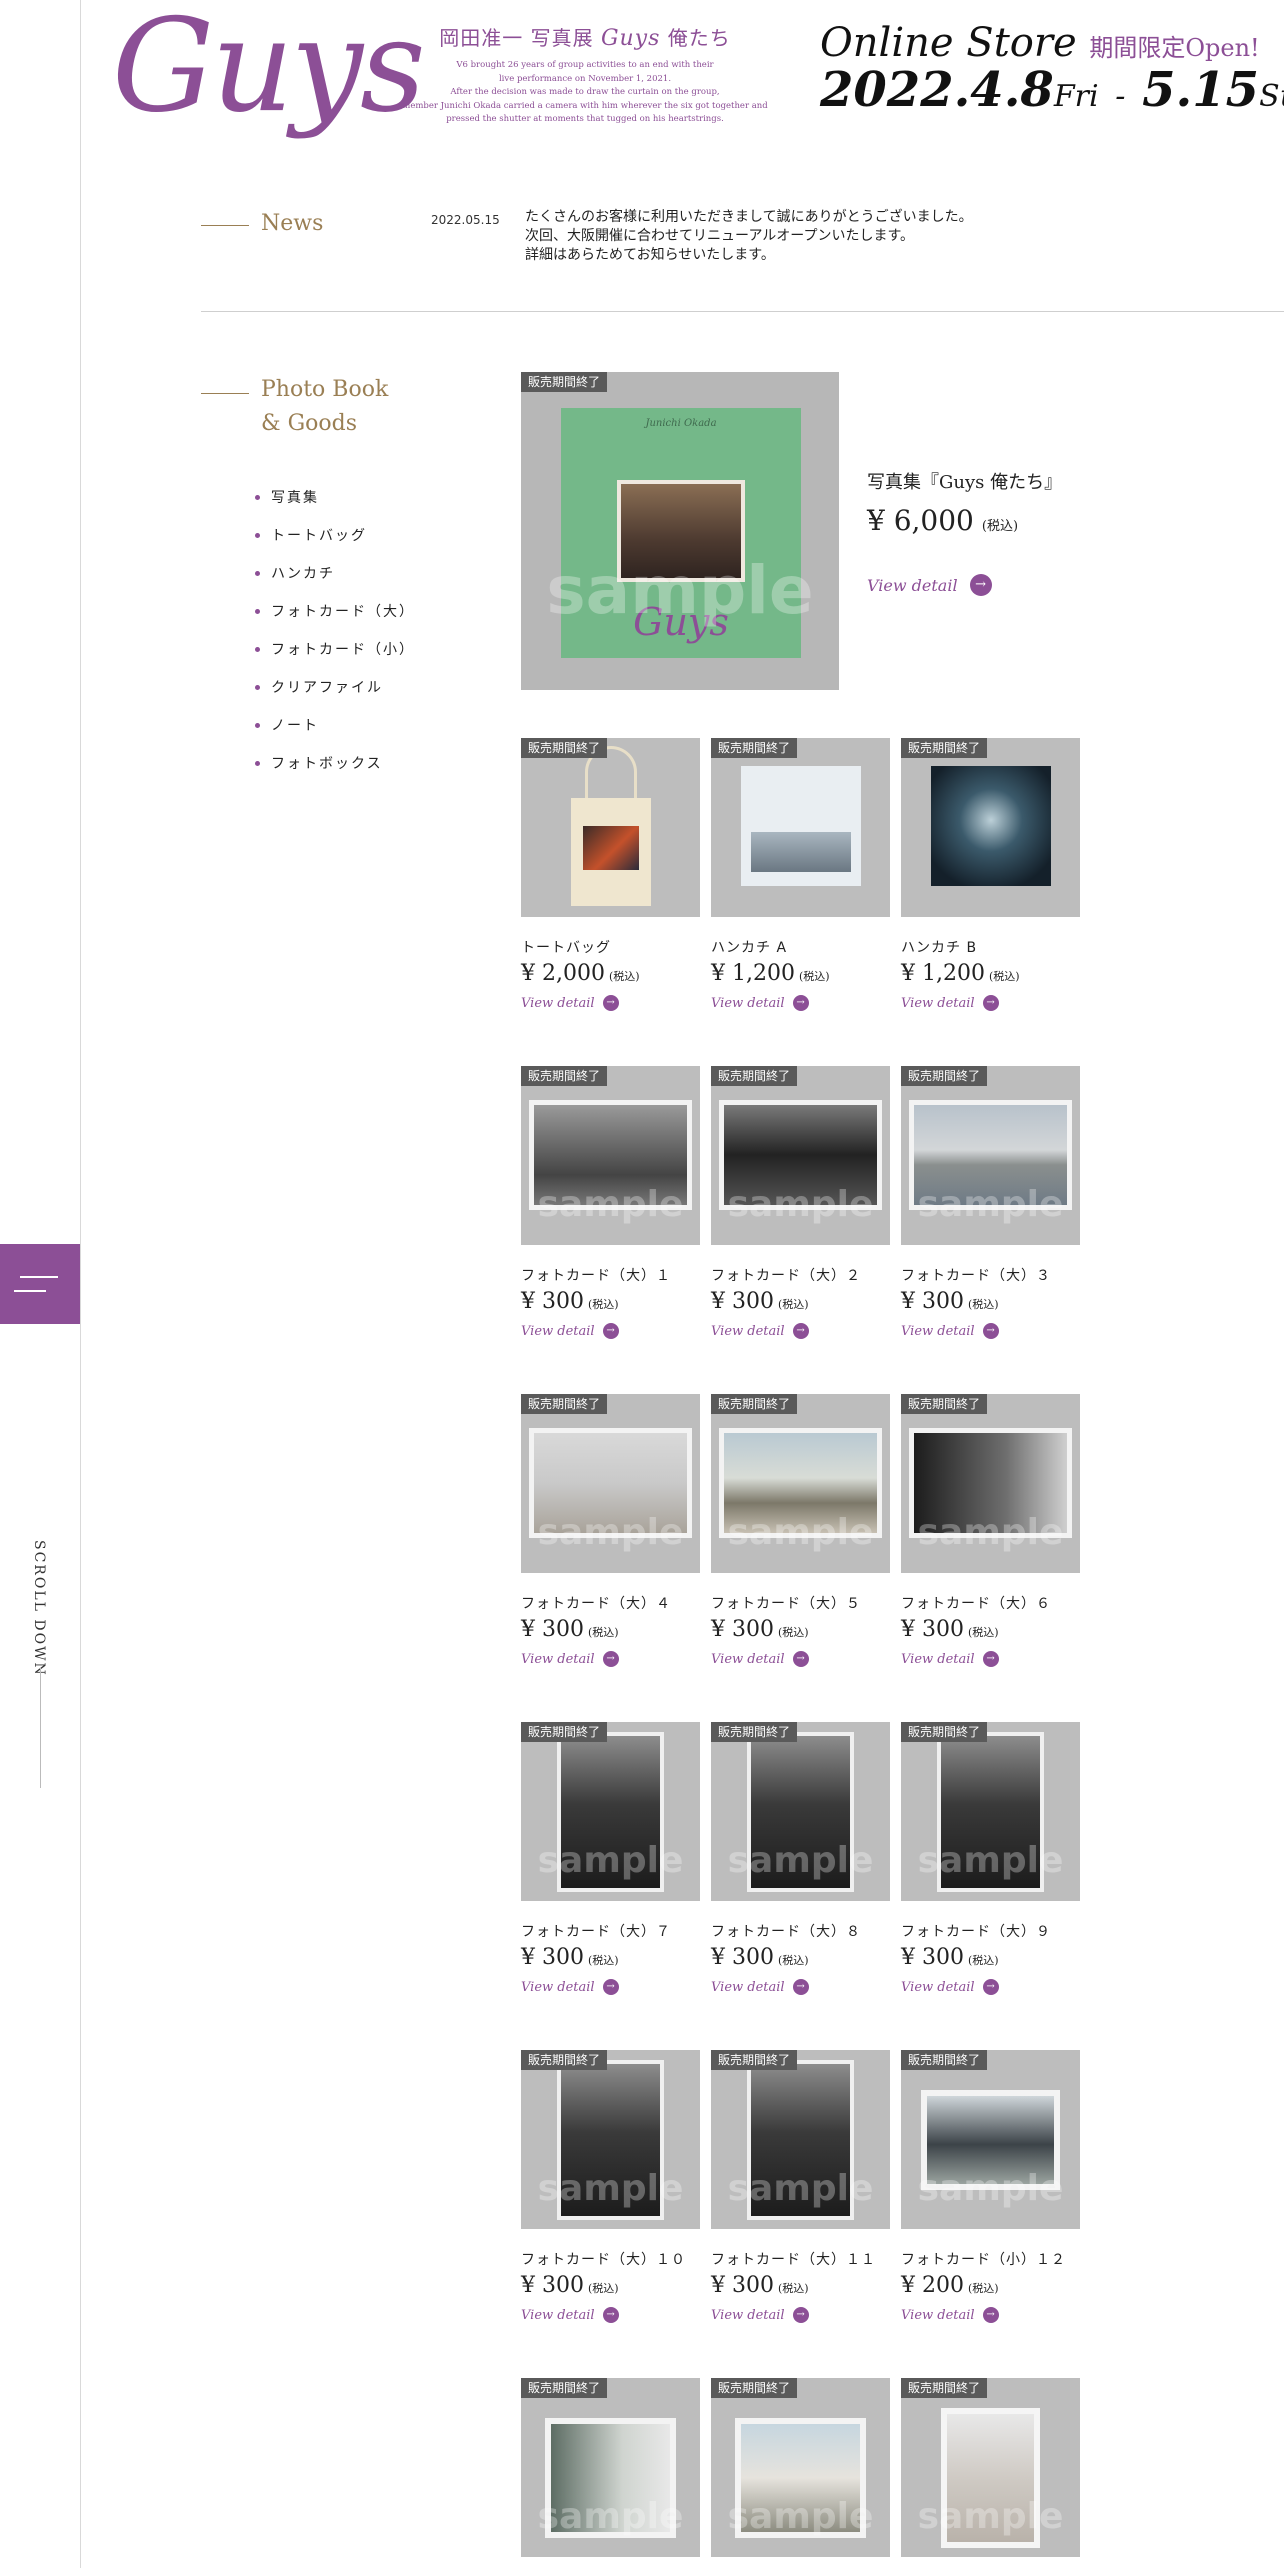 This screenshot has width=1284, height=2568. What do you see at coordinates (680, 531) in the screenshot?
I see `featured-product-image: 販売期間終了 Junichi Okada Guys sample` at bounding box center [680, 531].